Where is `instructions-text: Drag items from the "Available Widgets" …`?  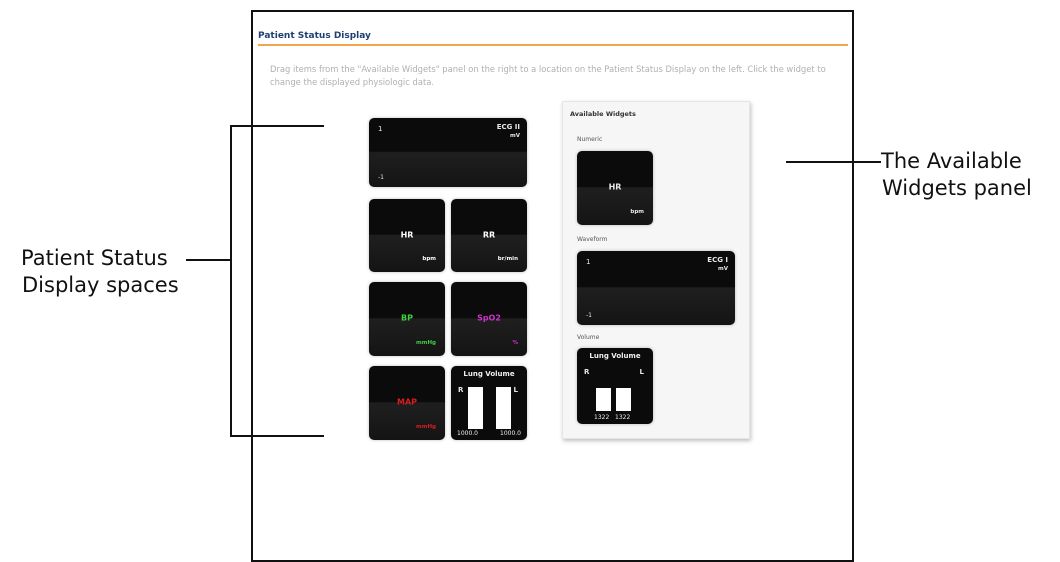
instructions-text: Drag items from the "Available Widgets" … is located at coordinates (548, 75).